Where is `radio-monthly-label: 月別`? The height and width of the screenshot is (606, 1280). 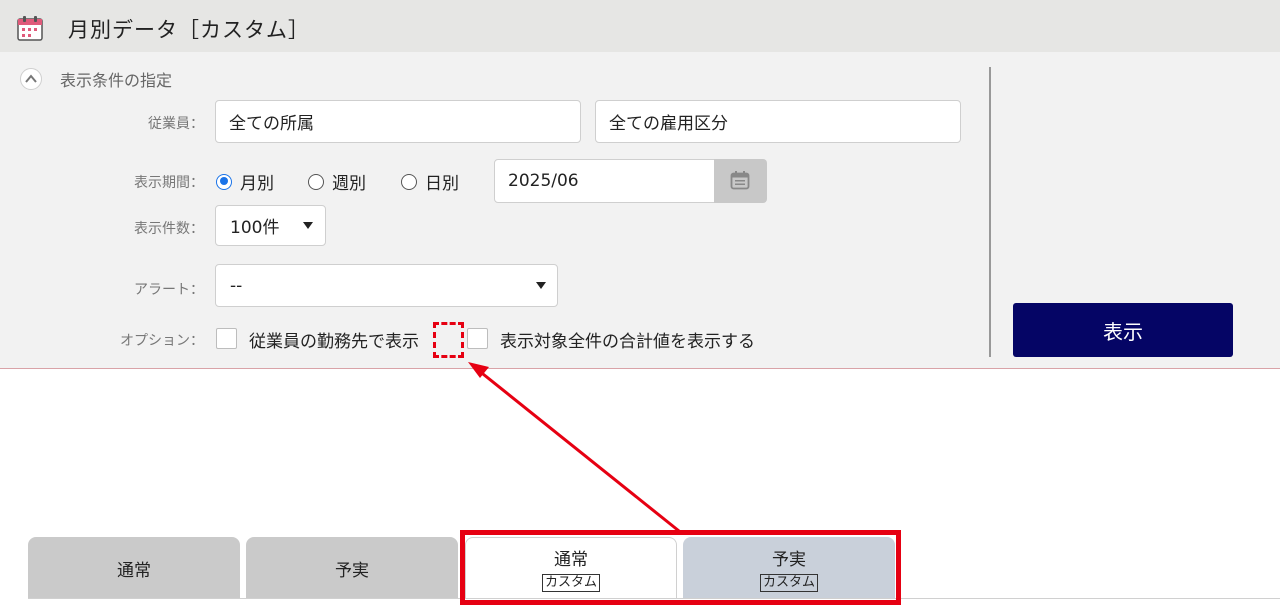 radio-monthly-label: 月別 is located at coordinates (257, 184).